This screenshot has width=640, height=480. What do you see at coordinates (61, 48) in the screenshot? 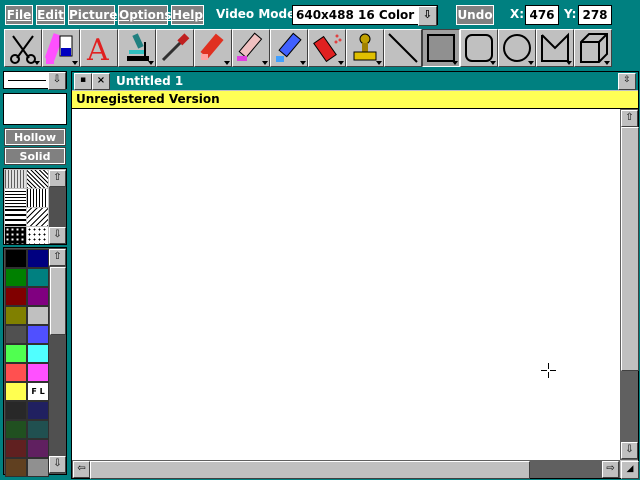
I see `fill-brush-icon` at bounding box center [61, 48].